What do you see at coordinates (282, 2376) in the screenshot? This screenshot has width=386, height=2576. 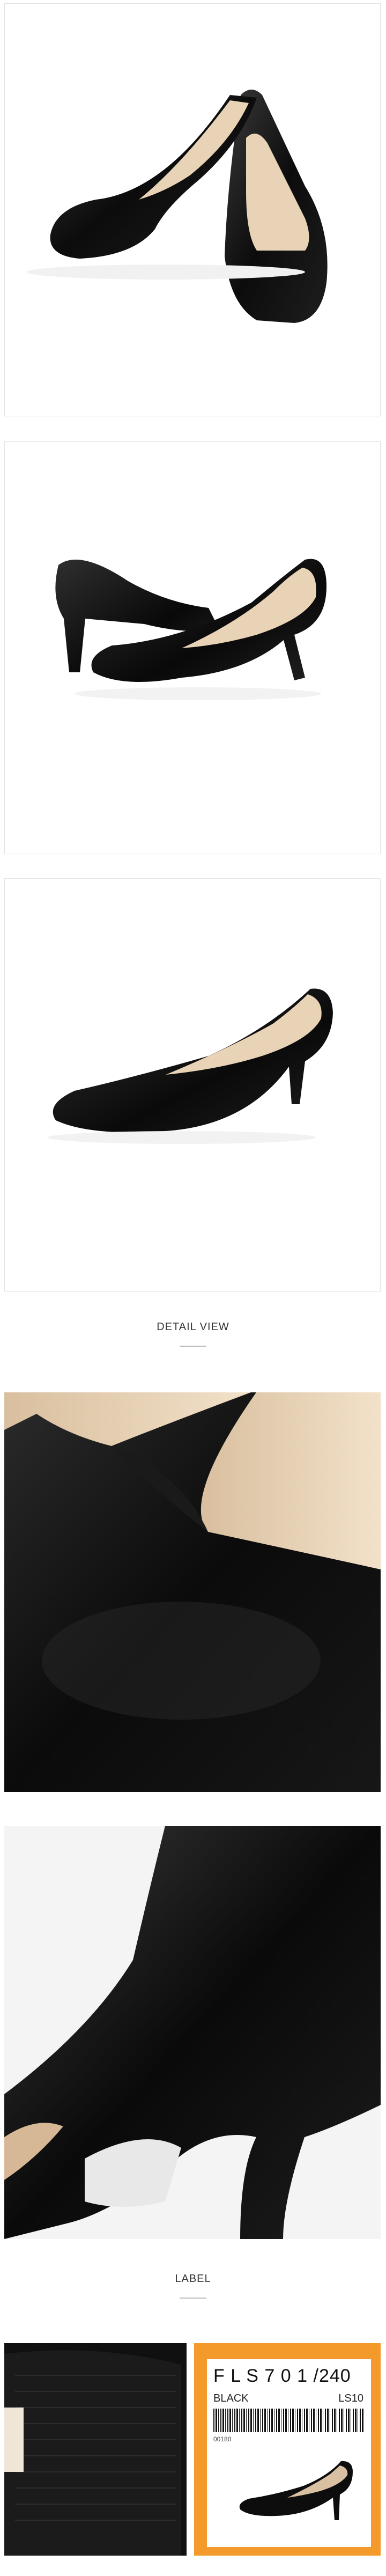 I see `label-product-code: F L S 7 0 1 /240` at bounding box center [282, 2376].